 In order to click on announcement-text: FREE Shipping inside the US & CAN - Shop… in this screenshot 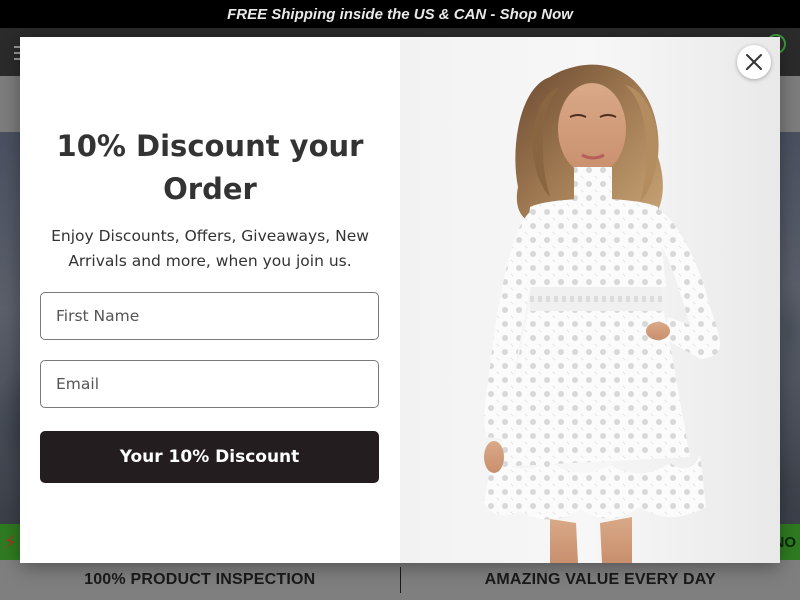, I will do `click(400, 14)`.